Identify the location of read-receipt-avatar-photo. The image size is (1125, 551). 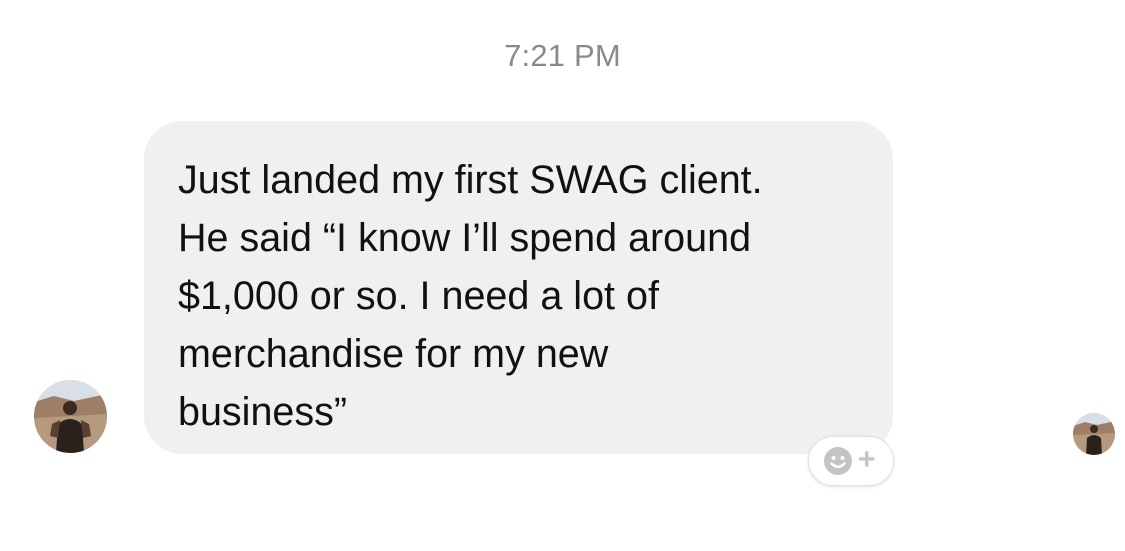
(1094, 434).